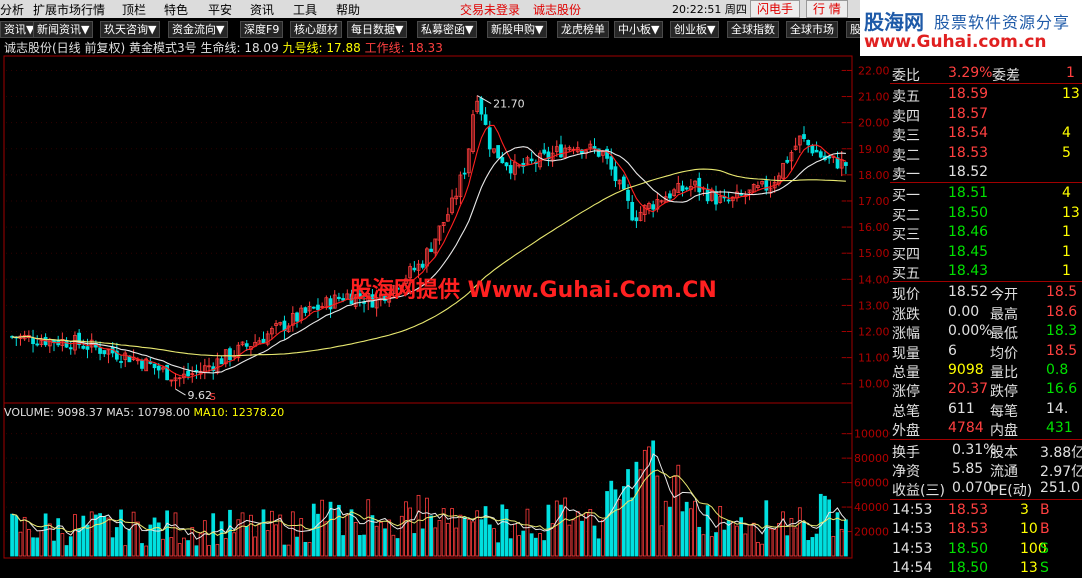 This screenshot has height=578, width=1082. What do you see at coordinates (29, 412) in the screenshot?
I see `vol-label: VOLUME:` at bounding box center [29, 412].